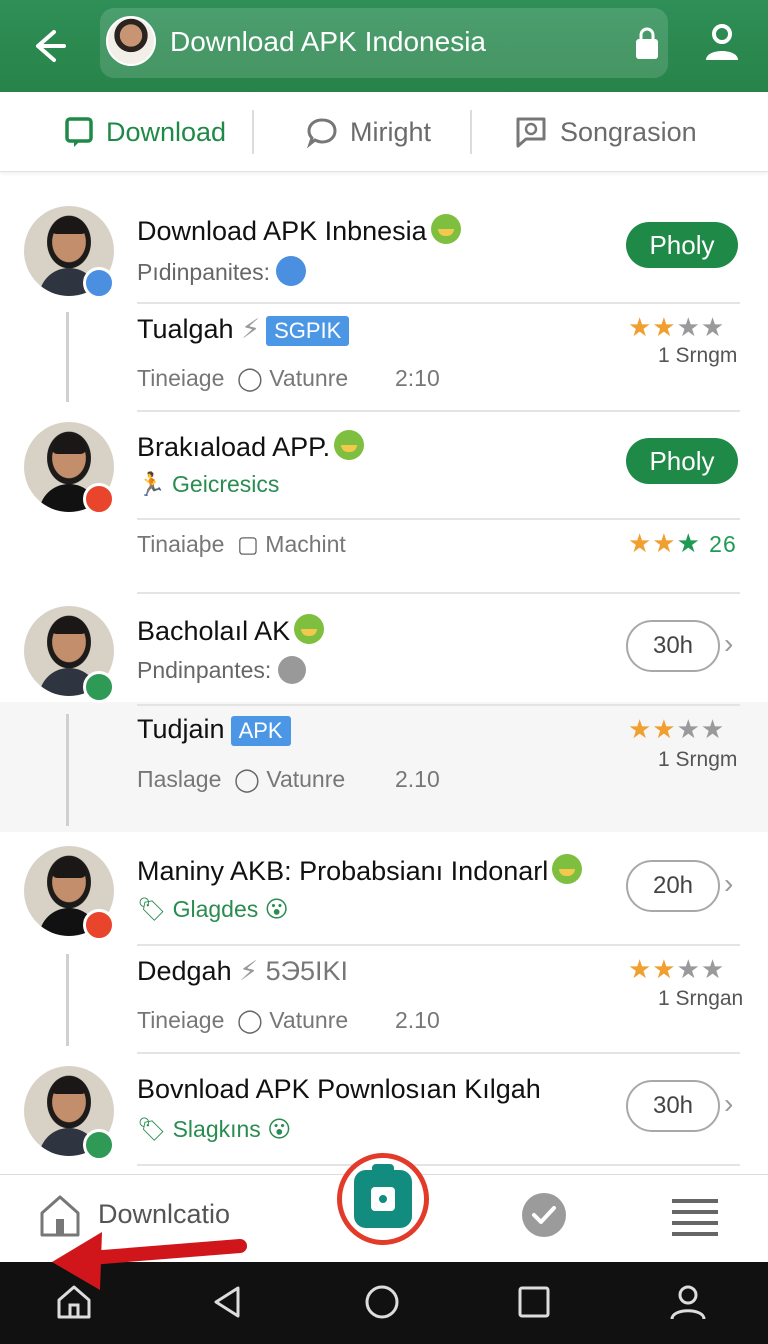 The height and width of the screenshot is (1344, 768). What do you see at coordinates (248, 544) in the screenshot?
I see `comment-icon: ▢` at bounding box center [248, 544].